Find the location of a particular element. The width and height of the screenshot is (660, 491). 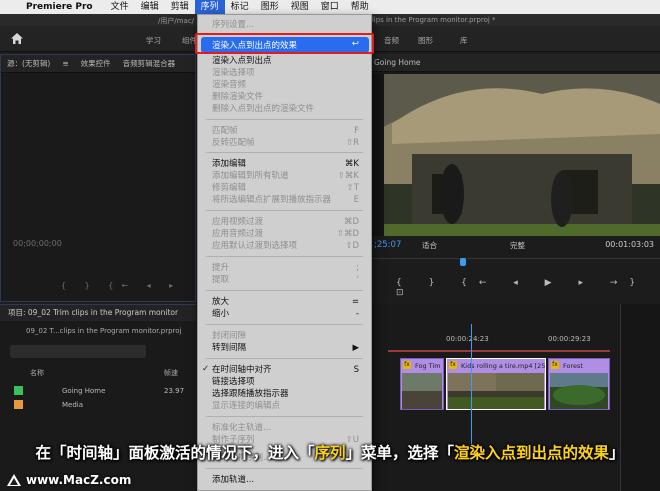

clip-label: Fog Tim is located at coordinates (428, 366).